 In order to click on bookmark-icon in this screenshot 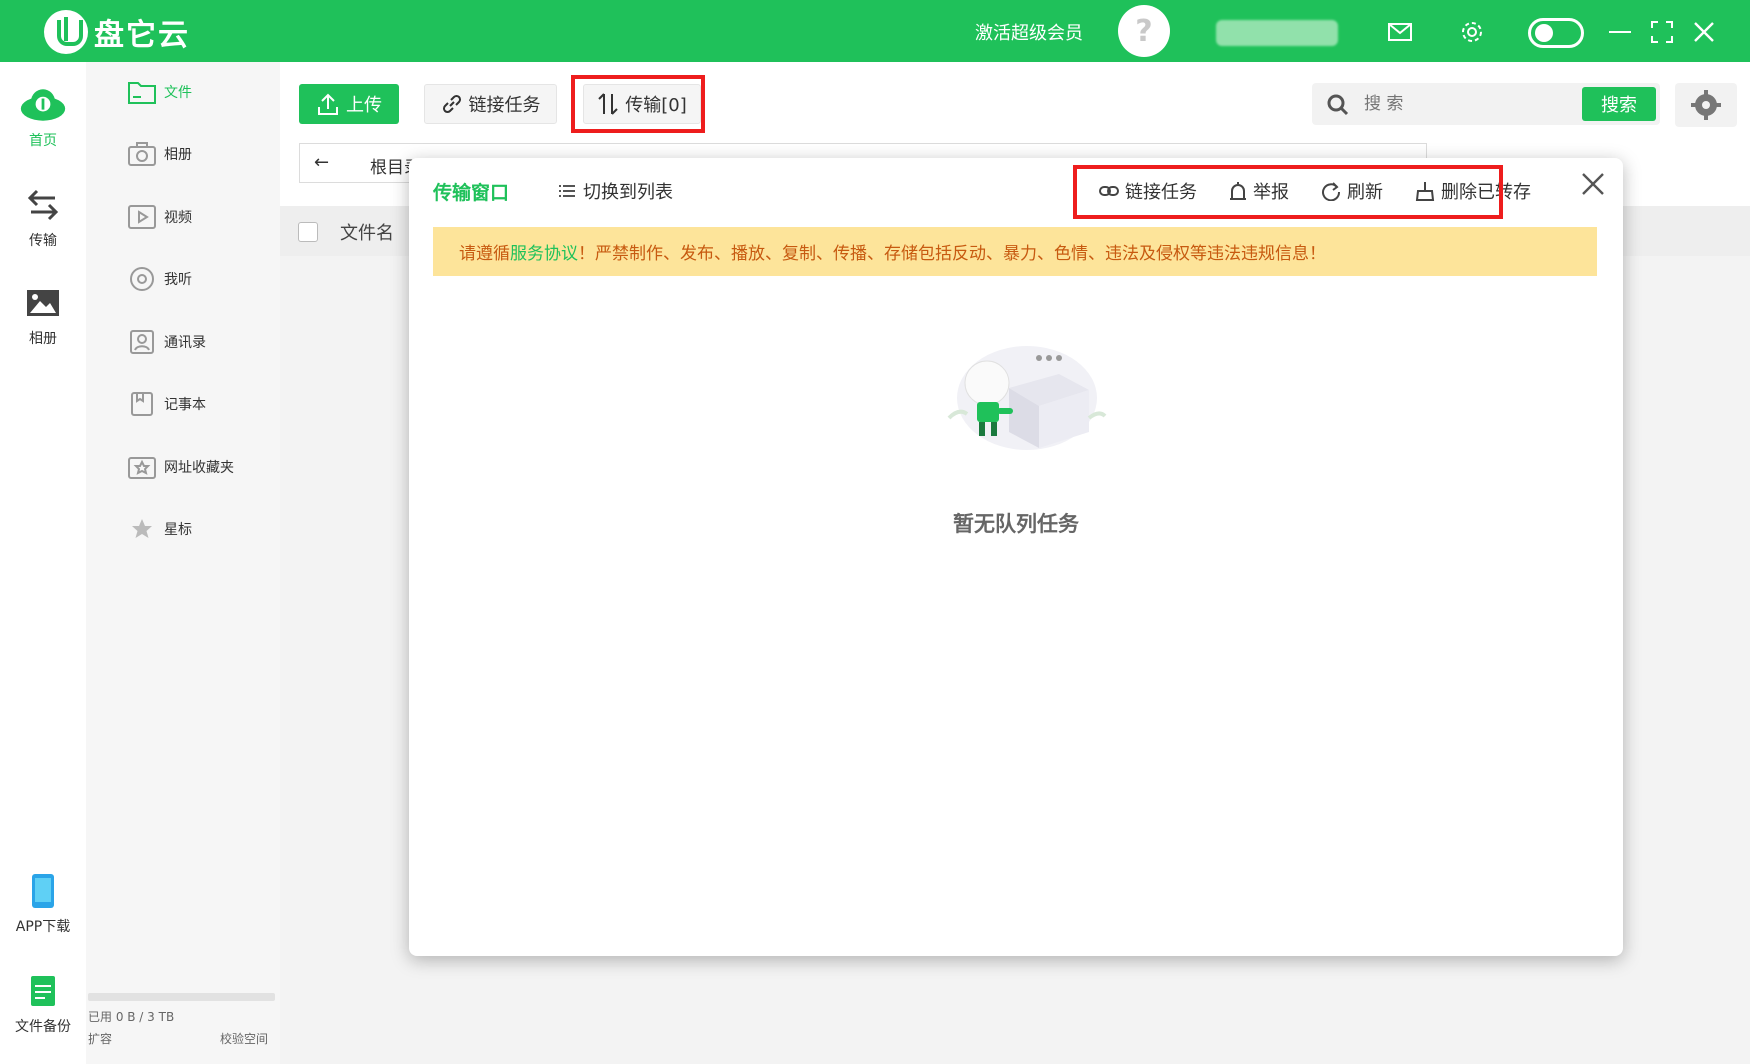, I will do `click(142, 467)`.